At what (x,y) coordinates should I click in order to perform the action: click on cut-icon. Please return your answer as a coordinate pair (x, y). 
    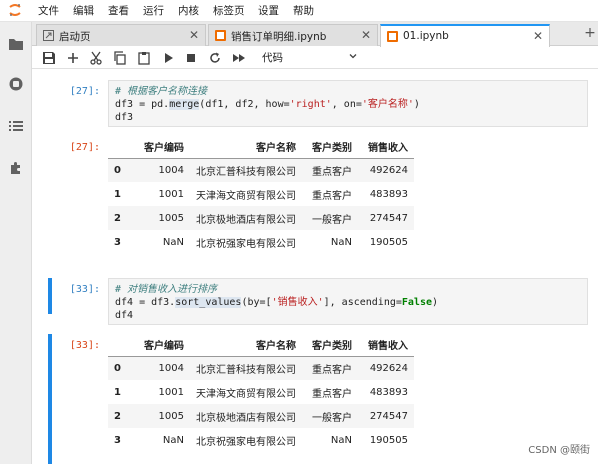
    Looking at the image, I should click on (96, 58).